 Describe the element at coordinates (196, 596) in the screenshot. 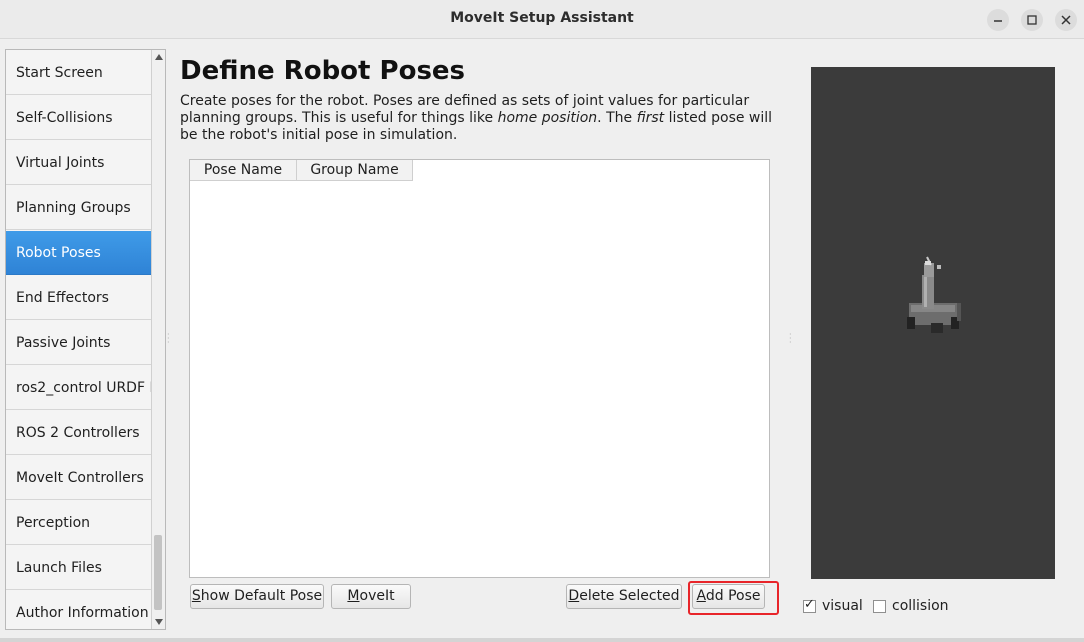

I see `show-default-pose-mnemonic: S` at that location.